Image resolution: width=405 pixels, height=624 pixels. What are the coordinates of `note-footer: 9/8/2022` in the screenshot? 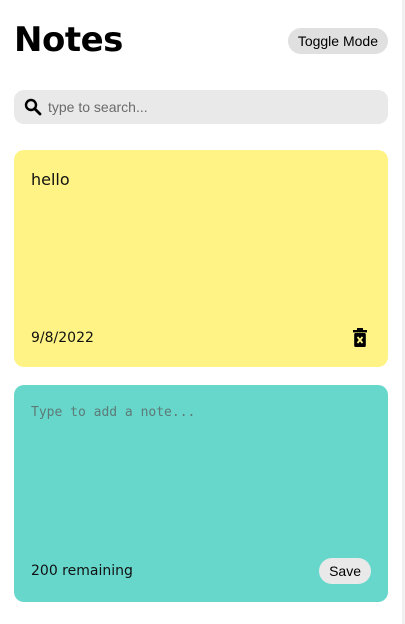 It's located at (199, 338).